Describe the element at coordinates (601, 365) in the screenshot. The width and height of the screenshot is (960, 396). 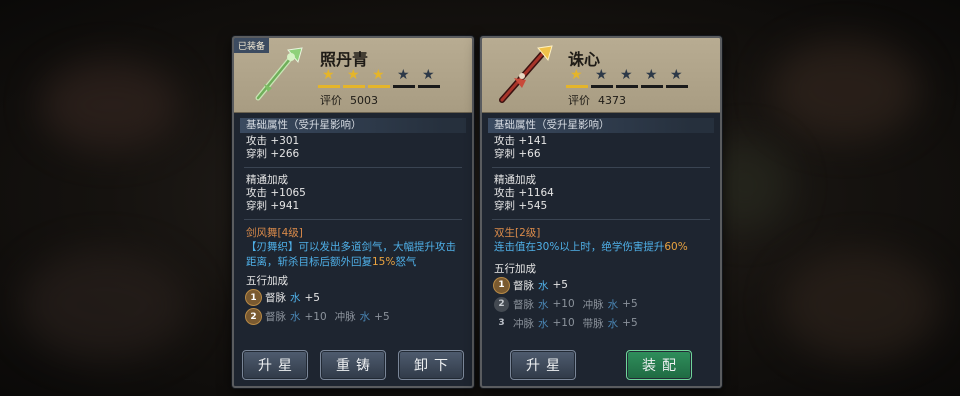
I see `action-buttons: 升星 装配` at that location.